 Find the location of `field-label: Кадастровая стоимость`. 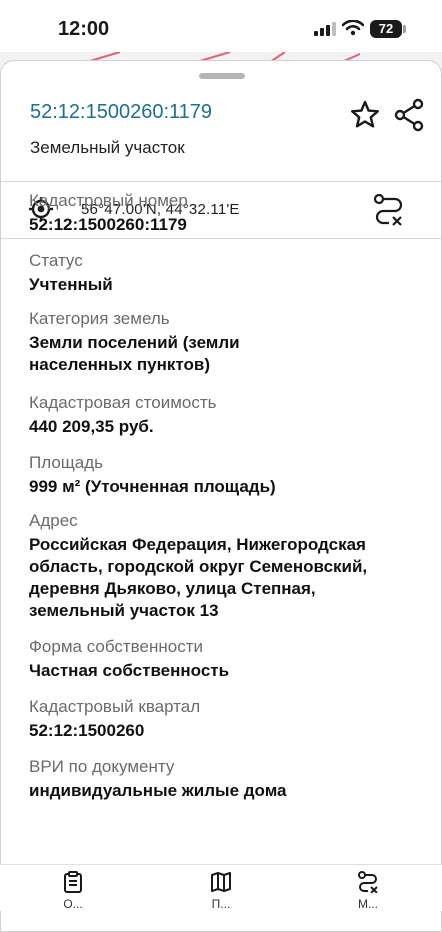

field-label: Кадастровая стоимость is located at coordinates (123, 402).